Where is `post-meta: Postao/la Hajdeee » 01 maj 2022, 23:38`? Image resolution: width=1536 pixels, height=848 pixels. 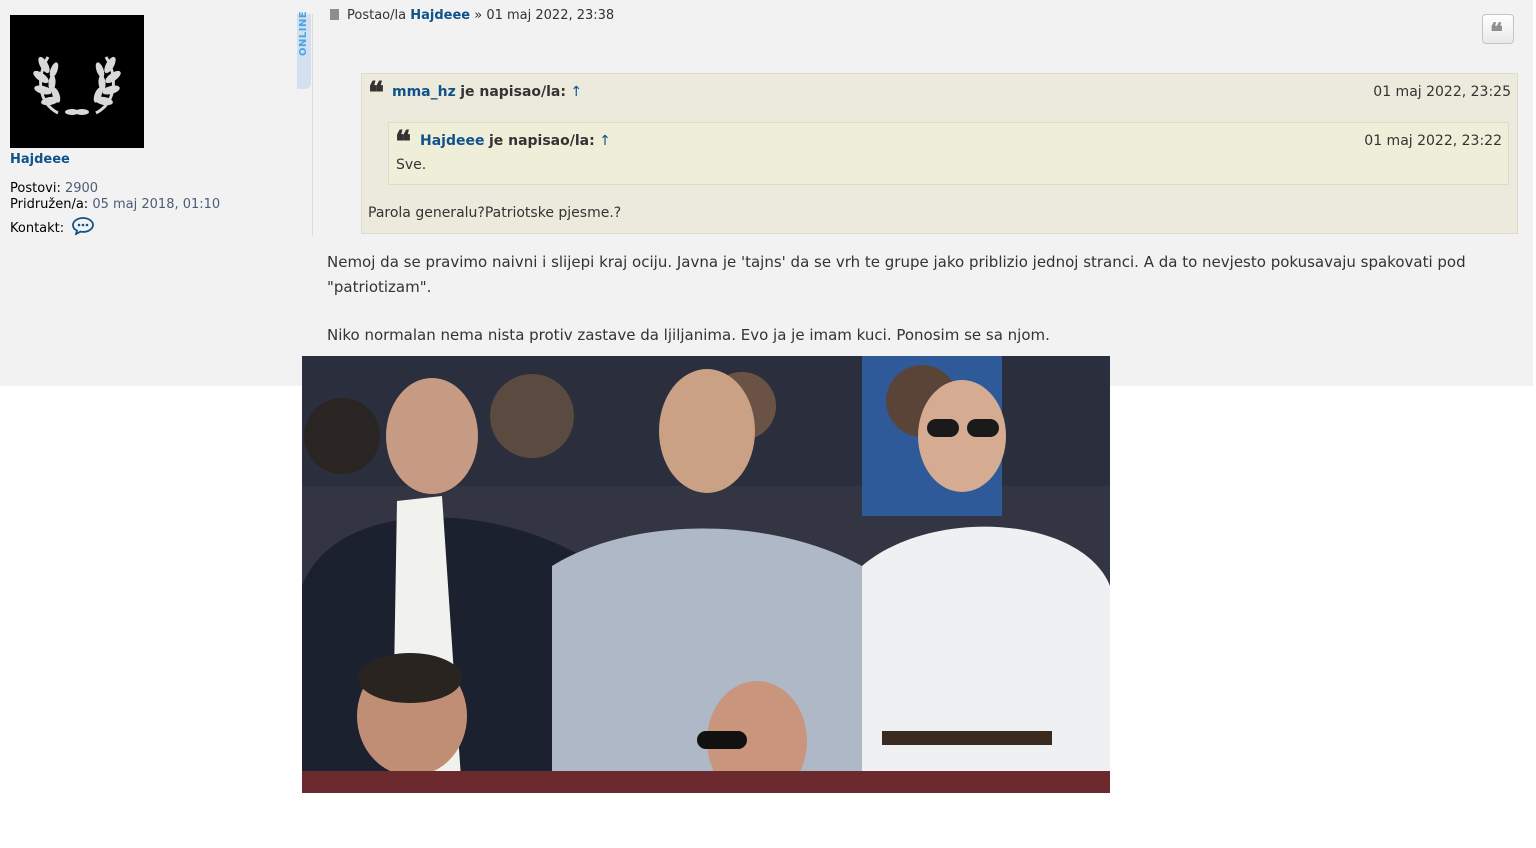 post-meta: Postao/la Hajdeee » 01 maj 2022, 23:38 is located at coordinates (472, 15).